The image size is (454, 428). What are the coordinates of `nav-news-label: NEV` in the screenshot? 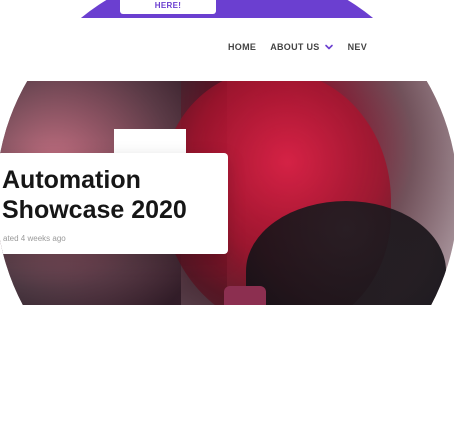 It's located at (357, 47).